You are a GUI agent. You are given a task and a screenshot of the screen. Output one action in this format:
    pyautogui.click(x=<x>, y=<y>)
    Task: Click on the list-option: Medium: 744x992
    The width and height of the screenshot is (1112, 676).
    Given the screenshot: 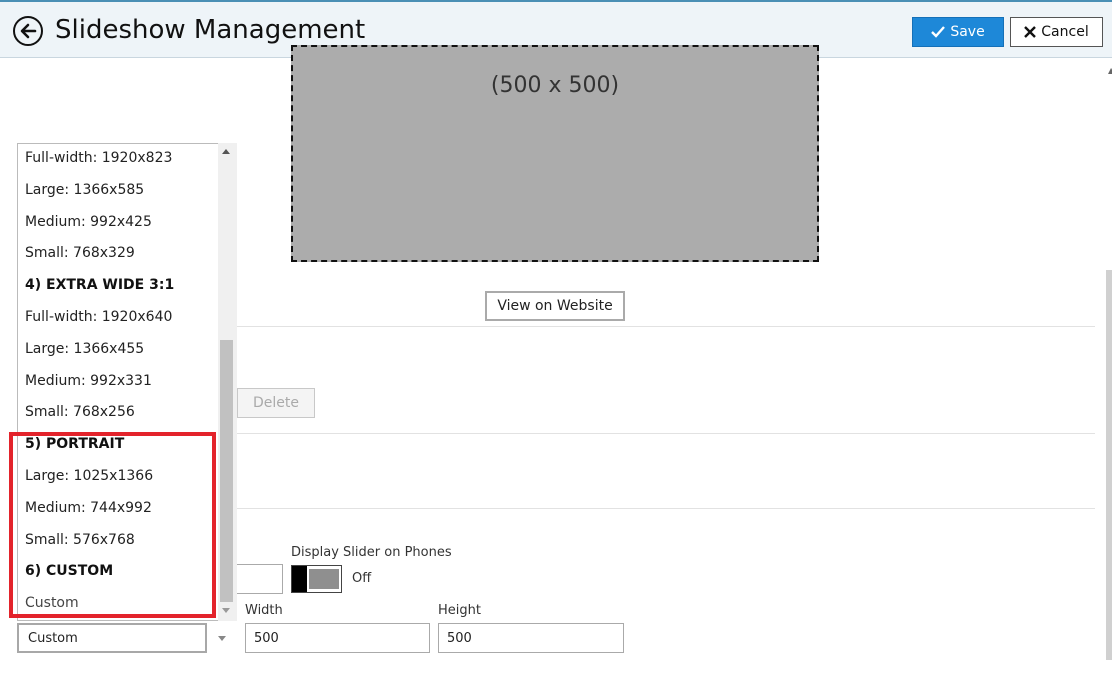 What is the action you would take?
    pyautogui.click(x=88, y=508)
    